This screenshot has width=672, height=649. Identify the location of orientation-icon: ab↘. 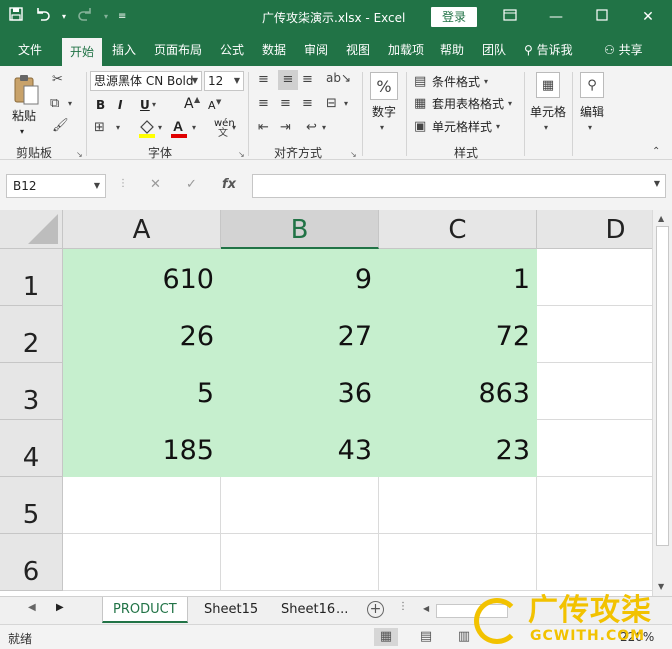
(338, 78).